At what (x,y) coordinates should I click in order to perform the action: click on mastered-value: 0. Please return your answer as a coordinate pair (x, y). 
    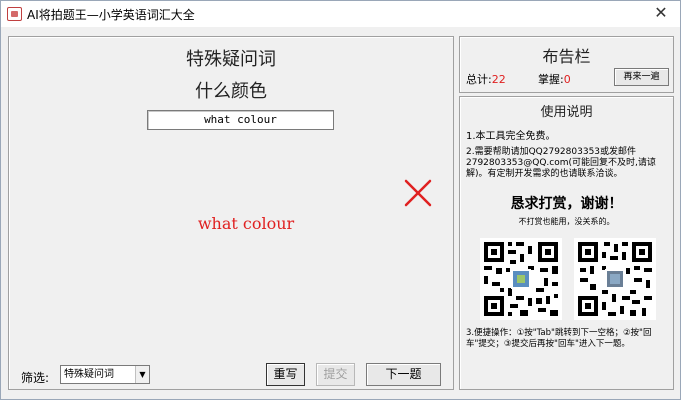
    Looking at the image, I should click on (567, 79).